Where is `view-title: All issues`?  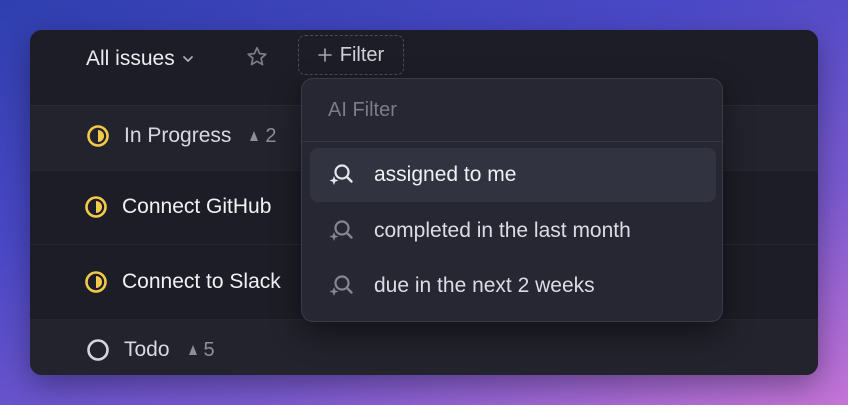 view-title: All issues is located at coordinates (130, 58).